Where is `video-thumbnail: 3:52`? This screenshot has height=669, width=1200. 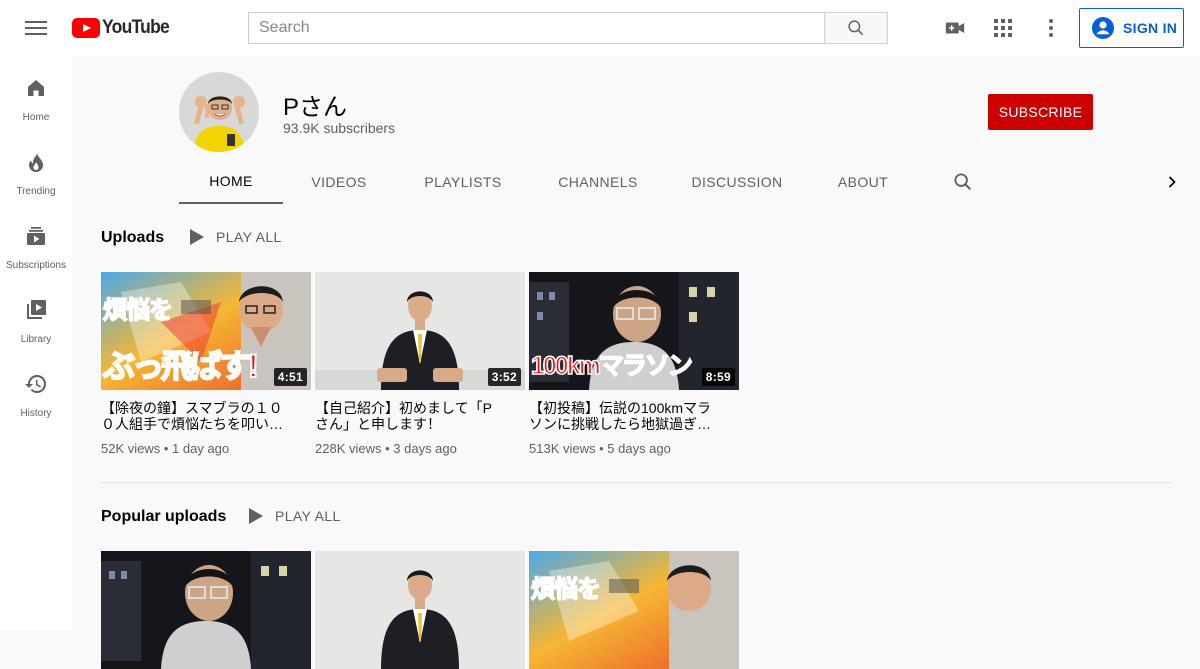 video-thumbnail: 3:52 is located at coordinates (420, 331).